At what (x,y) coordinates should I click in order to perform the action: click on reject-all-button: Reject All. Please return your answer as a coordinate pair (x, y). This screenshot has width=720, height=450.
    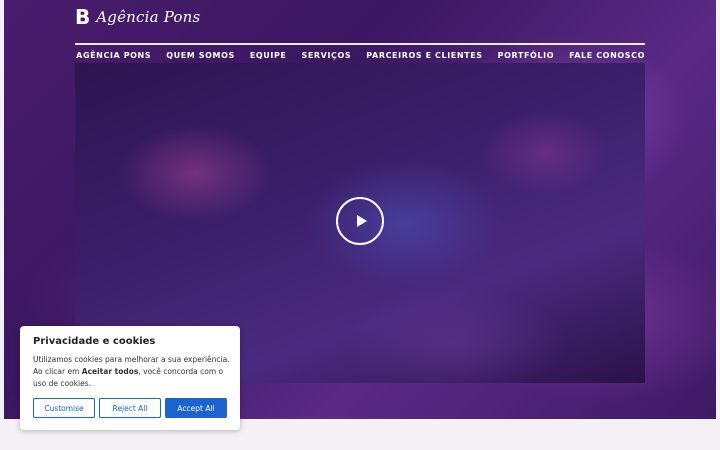
    Looking at the image, I should click on (130, 408).